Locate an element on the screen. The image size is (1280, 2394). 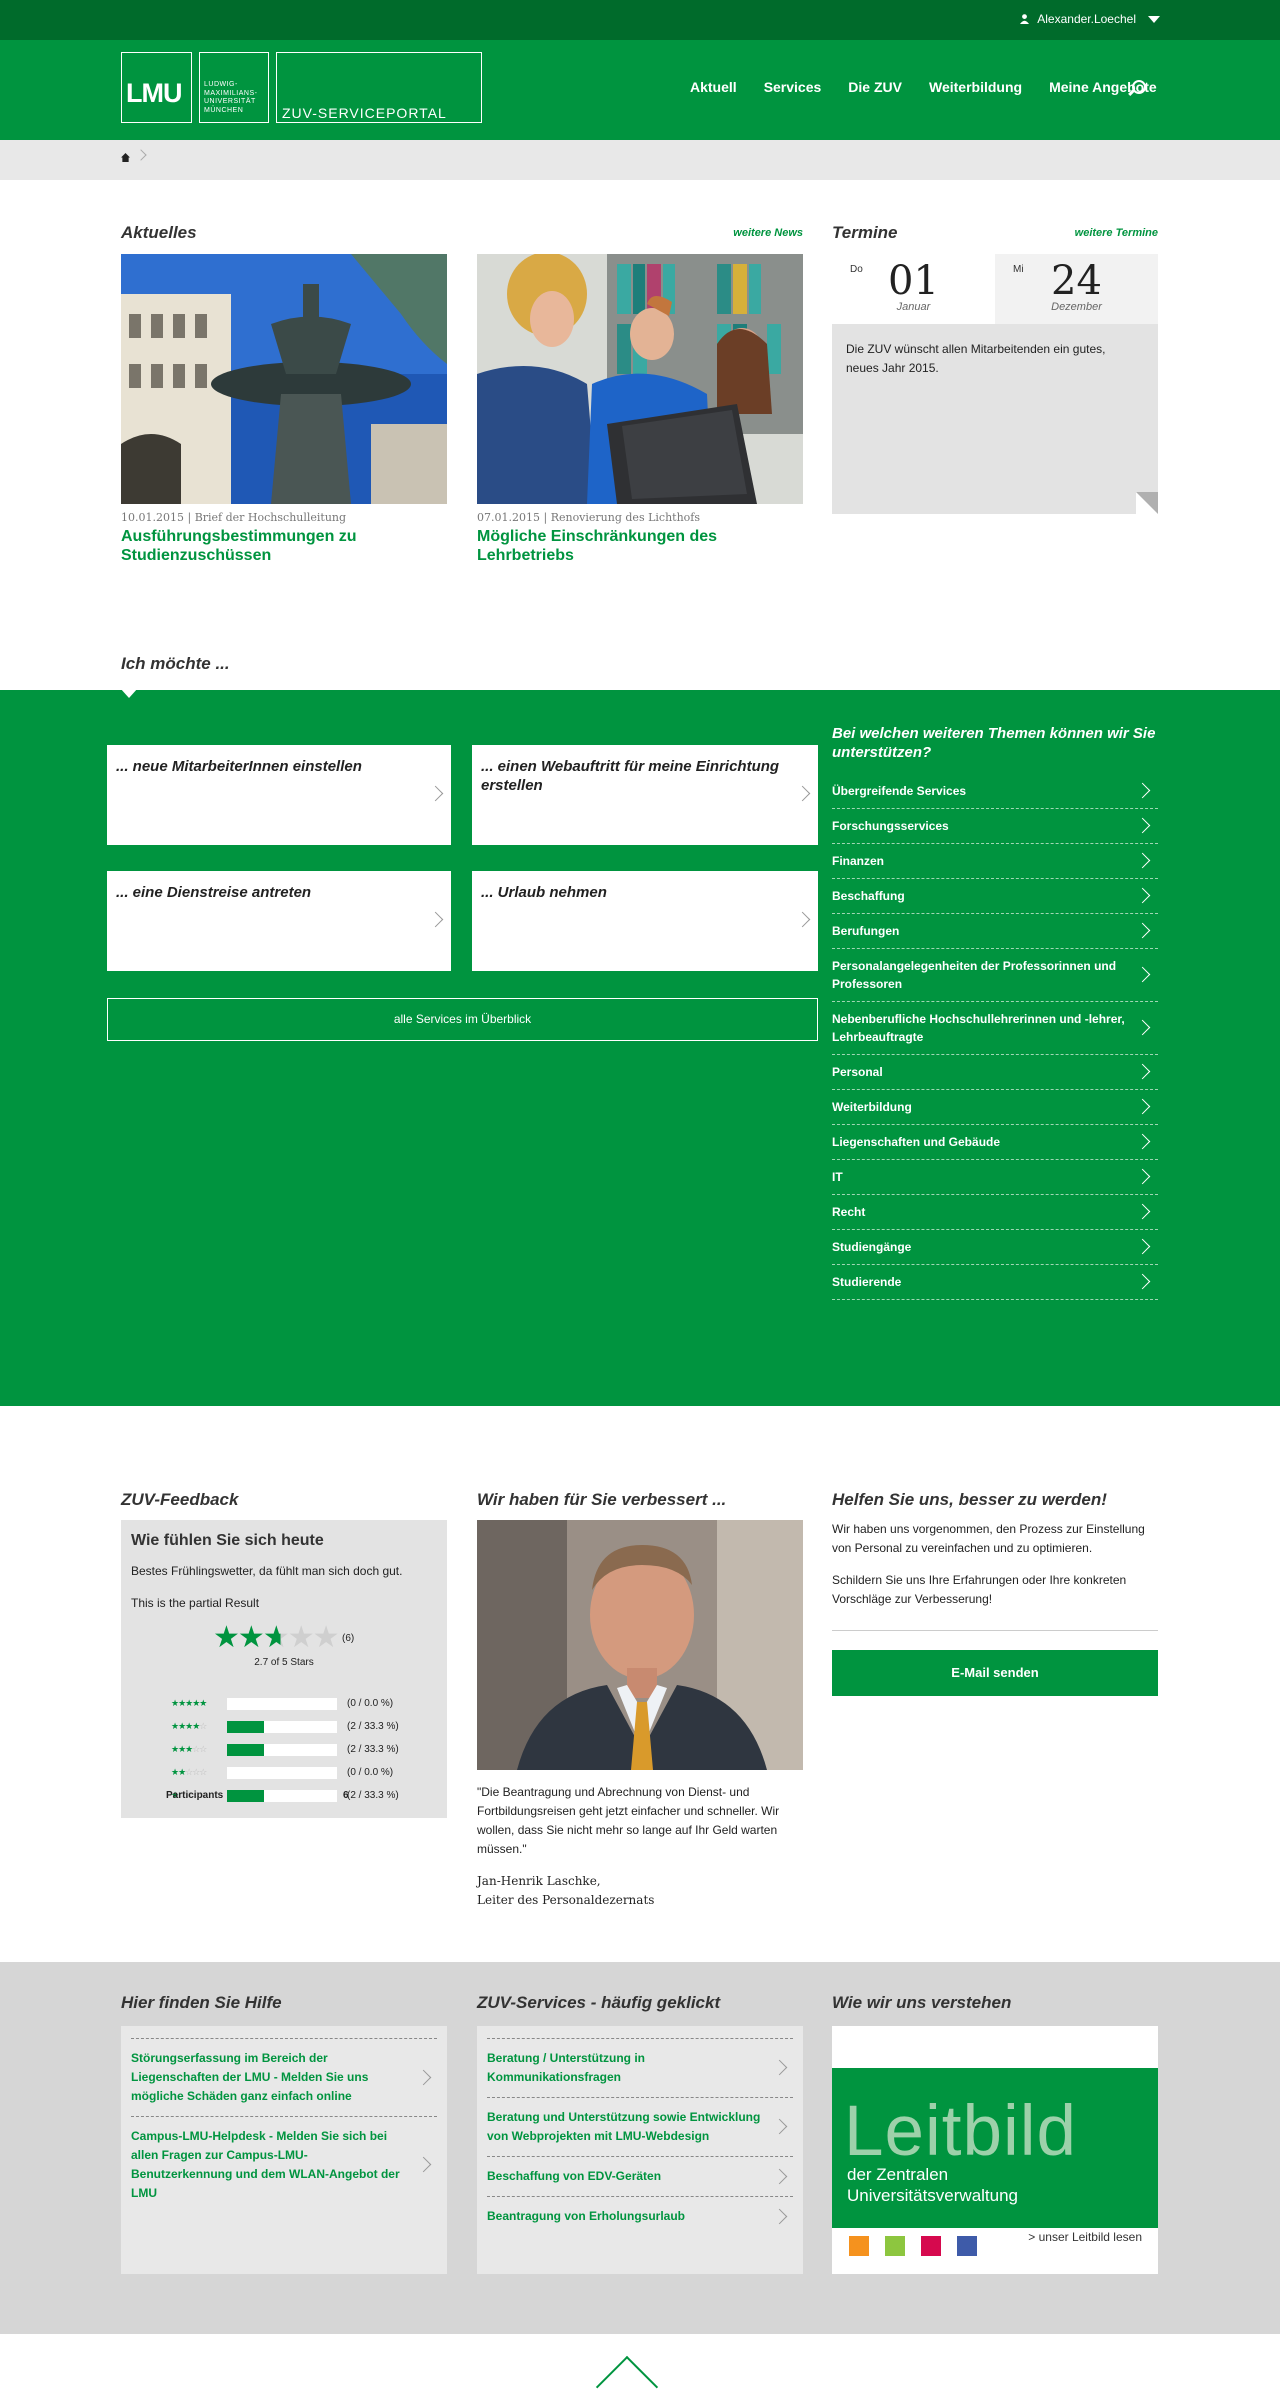
mission-subtitle-line: Universitätsverwaltung is located at coordinates (933, 2195).